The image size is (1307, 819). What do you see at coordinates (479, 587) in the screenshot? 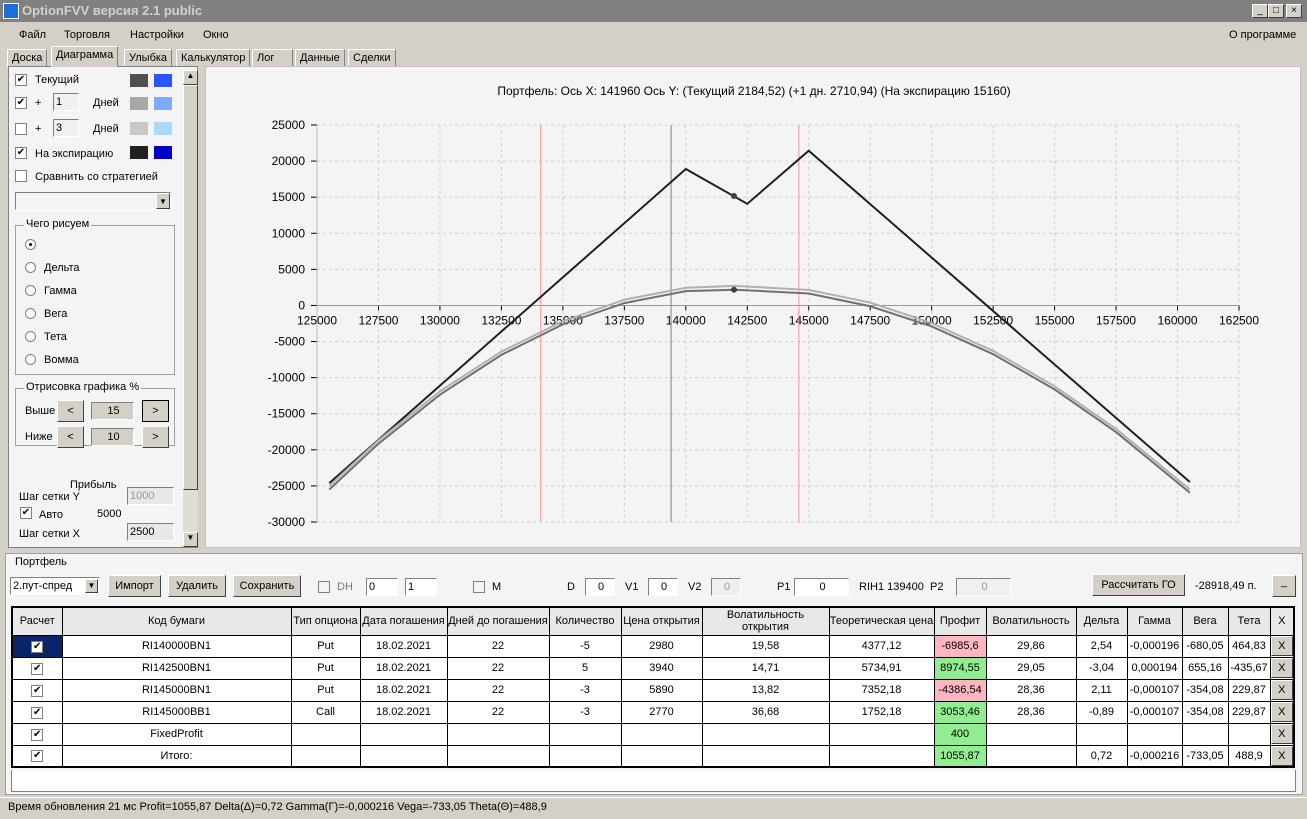
I see `m-checkbox` at bounding box center [479, 587].